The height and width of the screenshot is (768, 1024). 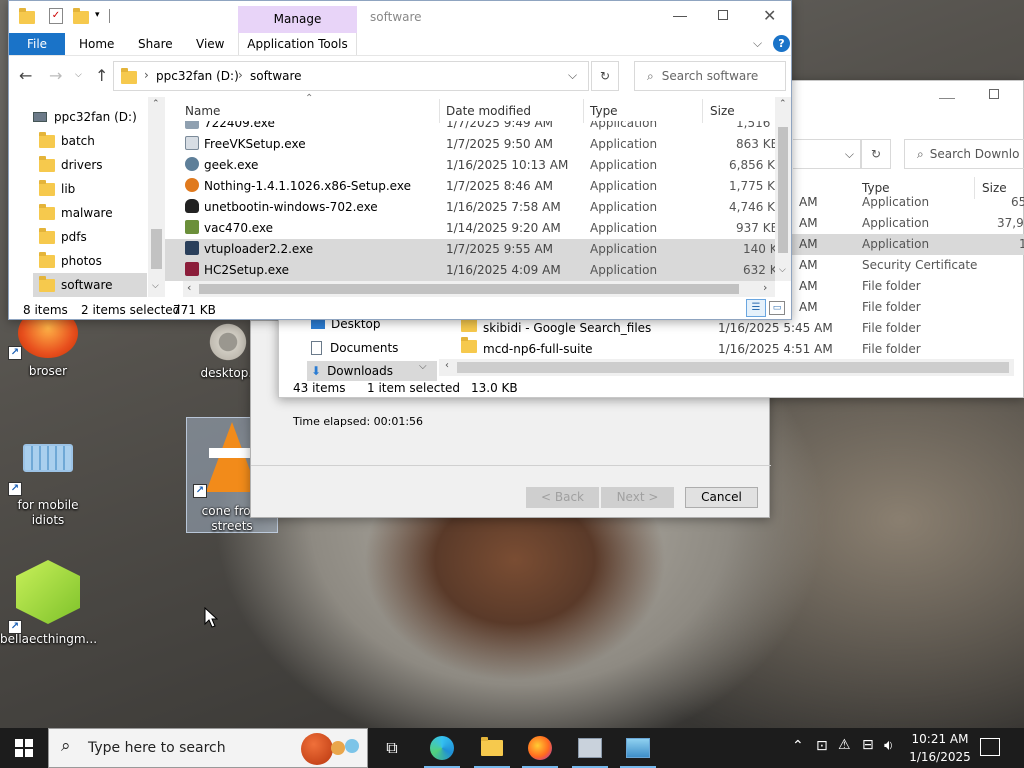 I want to click on start-button, so click(x=24, y=748).